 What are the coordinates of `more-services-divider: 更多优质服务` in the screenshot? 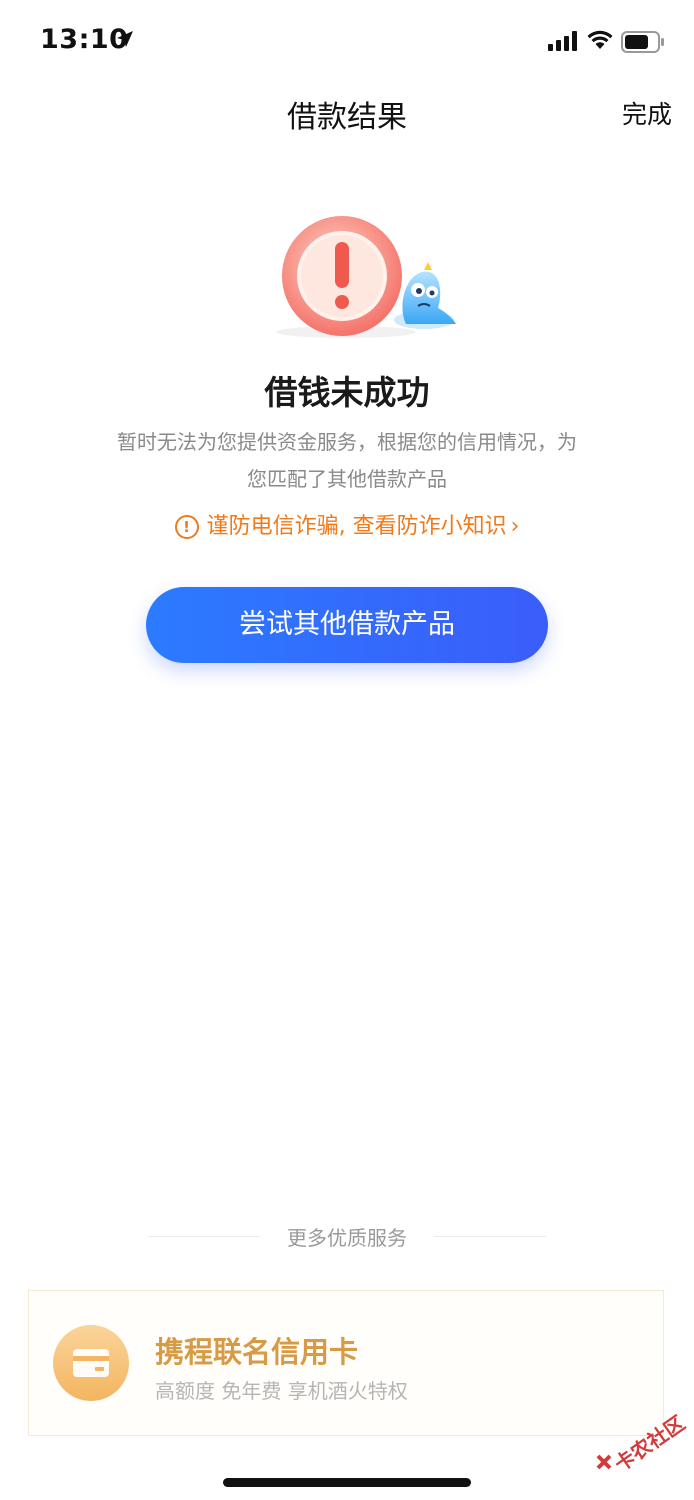 It's located at (347, 1237).